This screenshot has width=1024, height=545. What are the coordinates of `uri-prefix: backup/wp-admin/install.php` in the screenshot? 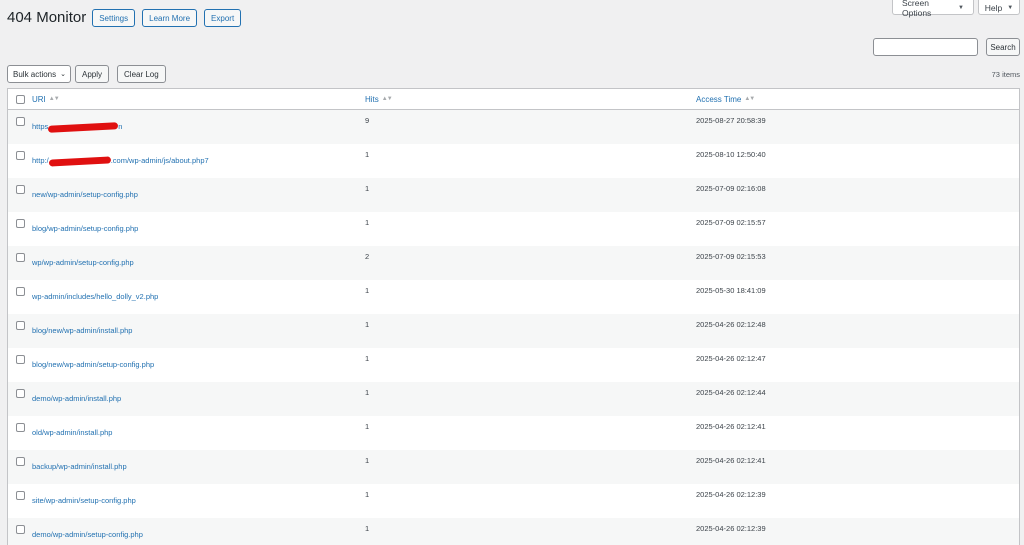 It's located at (79, 466).